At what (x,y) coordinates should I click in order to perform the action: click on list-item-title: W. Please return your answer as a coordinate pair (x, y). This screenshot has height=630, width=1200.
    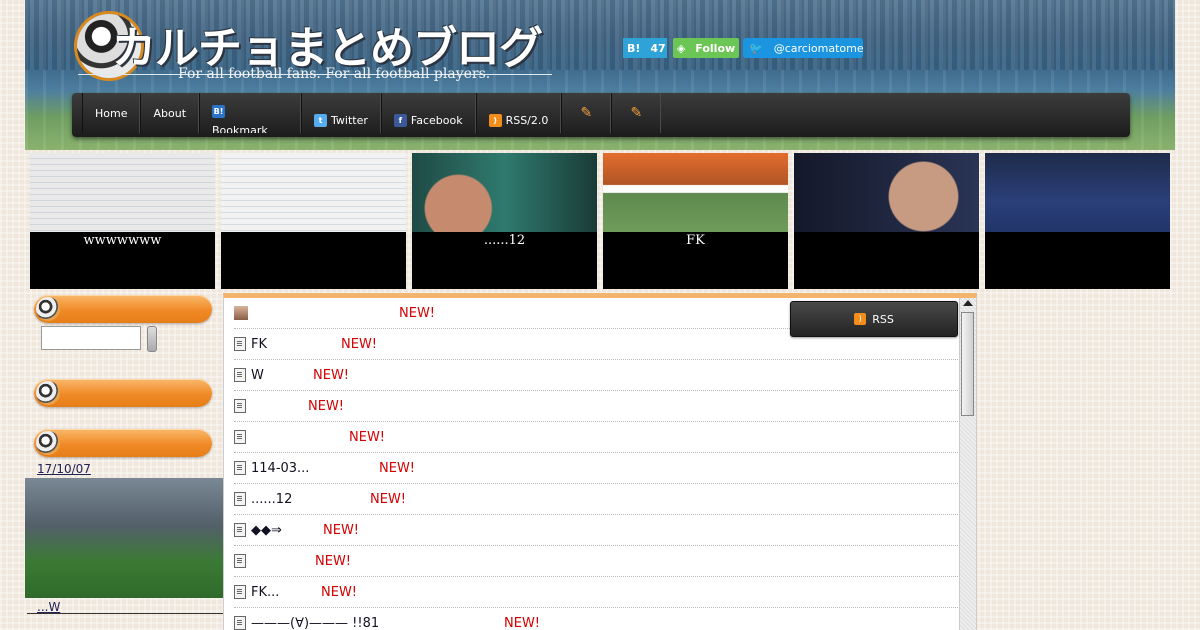
    Looking at the image, I should click on (257, 375).